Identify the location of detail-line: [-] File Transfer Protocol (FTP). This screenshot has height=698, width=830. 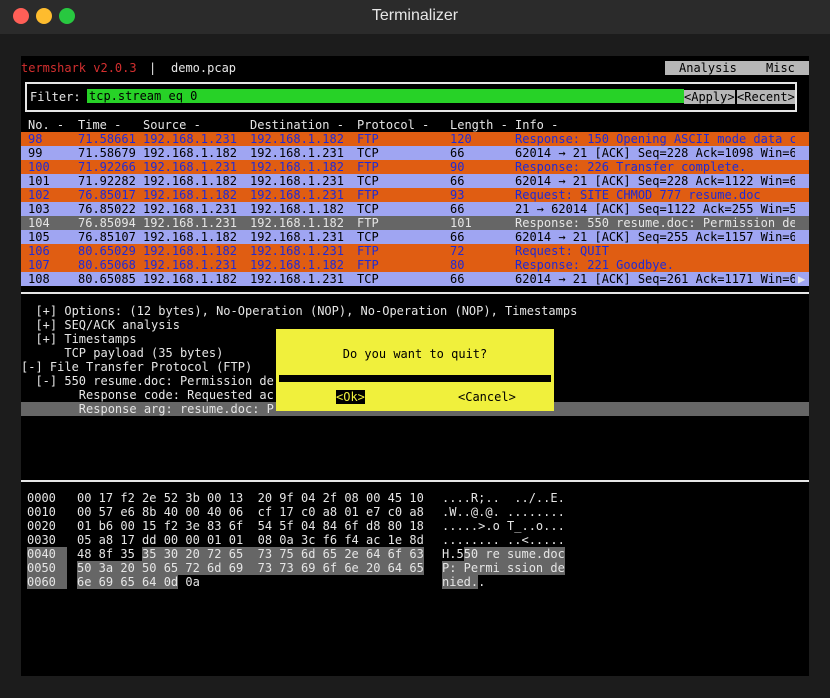
(136, 367).